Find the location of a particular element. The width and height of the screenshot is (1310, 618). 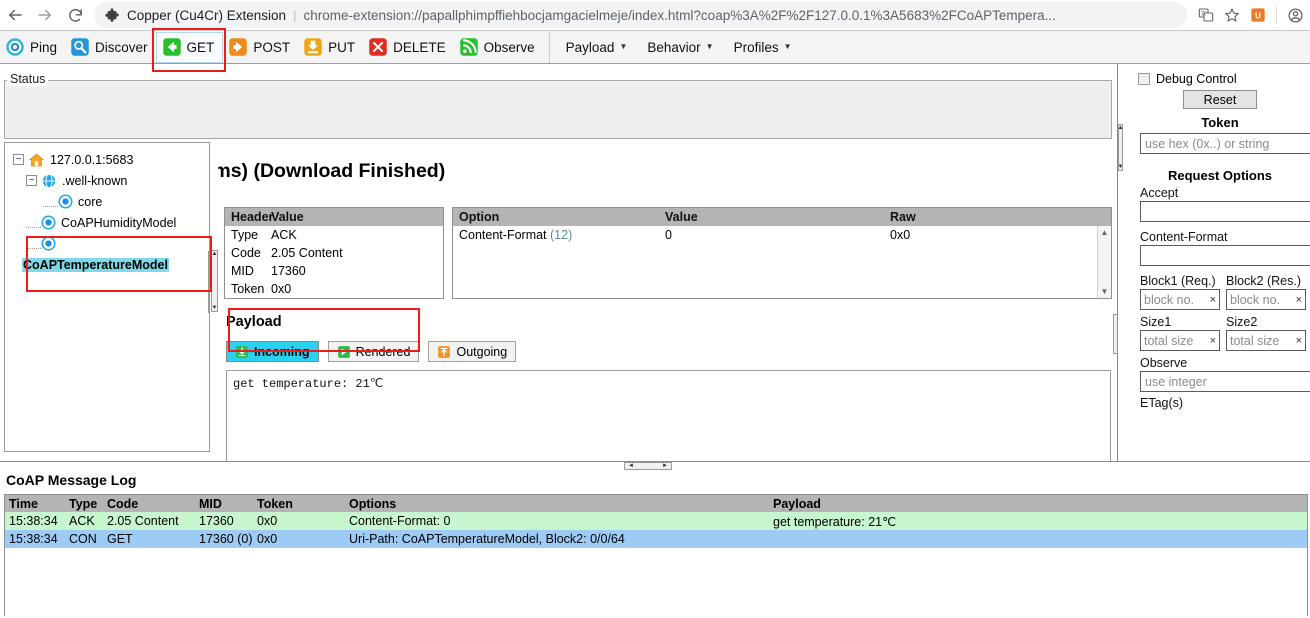

menu-behavior-label: Behavior is located at coordinates (674, 47).